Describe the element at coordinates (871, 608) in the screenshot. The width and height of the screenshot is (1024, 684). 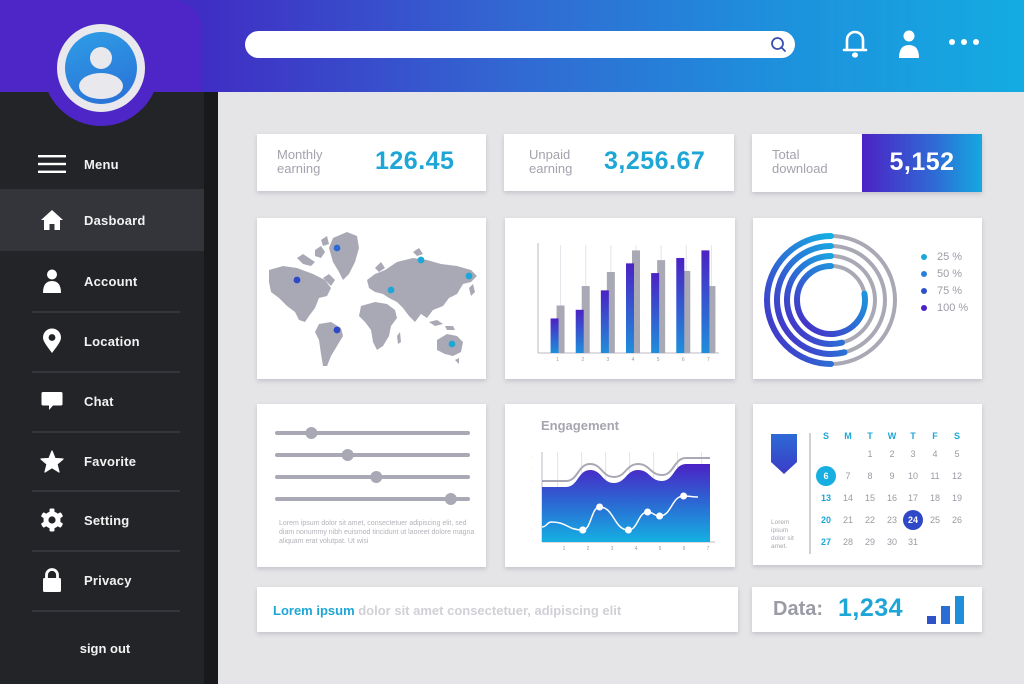
I see `data-value: 1,234` at that location.